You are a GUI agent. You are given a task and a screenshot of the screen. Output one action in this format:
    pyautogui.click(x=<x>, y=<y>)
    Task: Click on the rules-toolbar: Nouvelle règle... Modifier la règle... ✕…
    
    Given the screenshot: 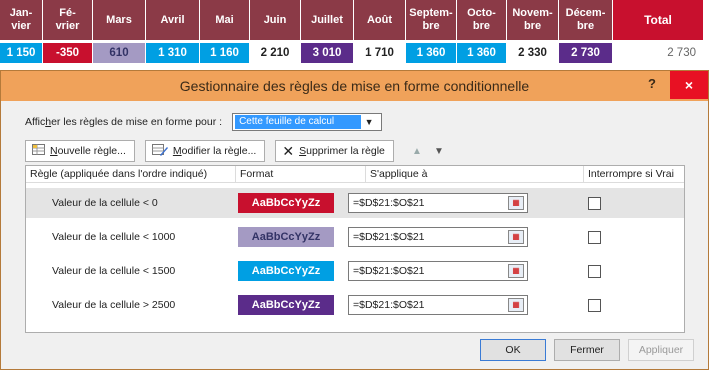 What is the action you would take?
    pyautogui.click(x=355, y=151)
    